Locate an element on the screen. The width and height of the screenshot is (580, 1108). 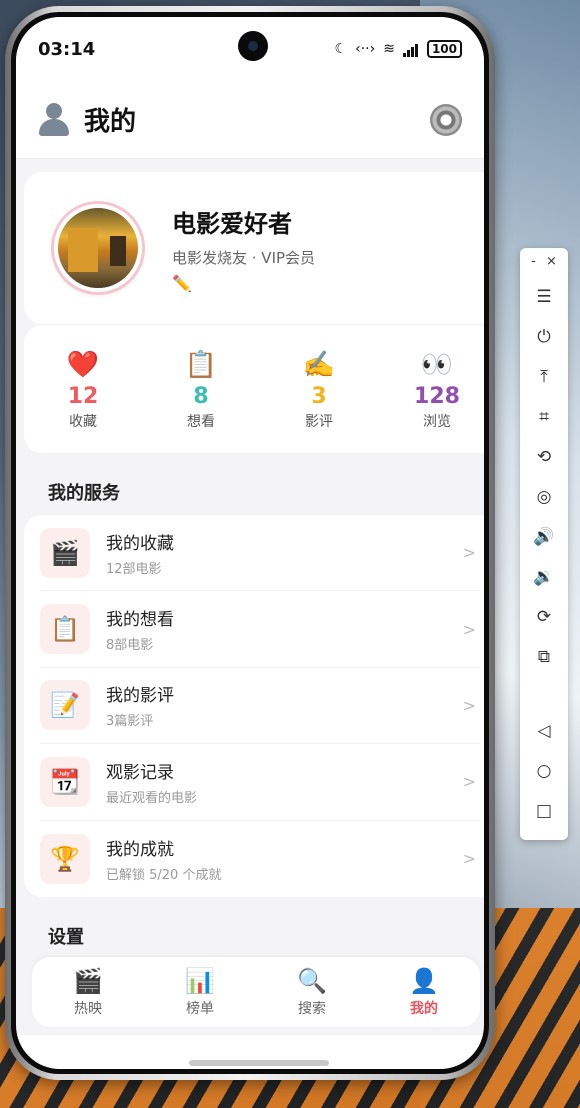
tab-label: 热映 is located at coordinates (88, 1009).